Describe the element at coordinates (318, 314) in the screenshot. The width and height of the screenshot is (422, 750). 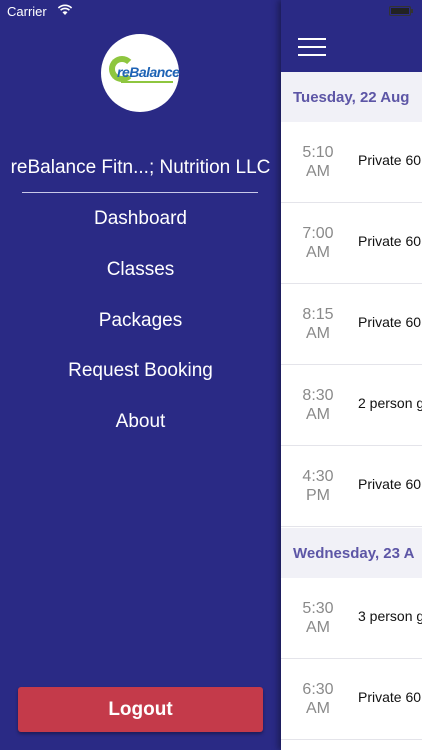
I see `session-hour: 8:15` at that location.